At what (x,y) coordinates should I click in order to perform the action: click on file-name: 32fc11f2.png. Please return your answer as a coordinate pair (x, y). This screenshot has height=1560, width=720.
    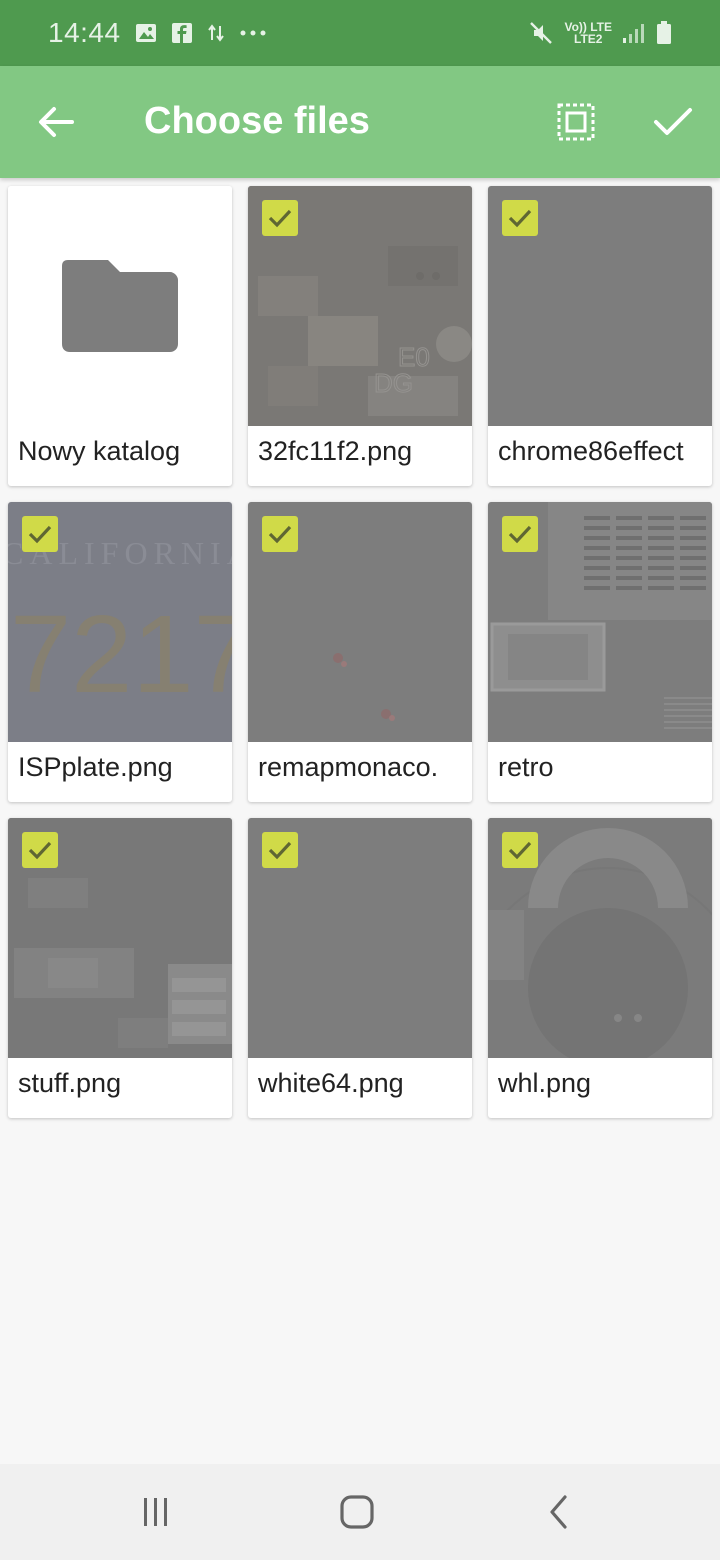
    Looking at the image, I should click on (335, 451).